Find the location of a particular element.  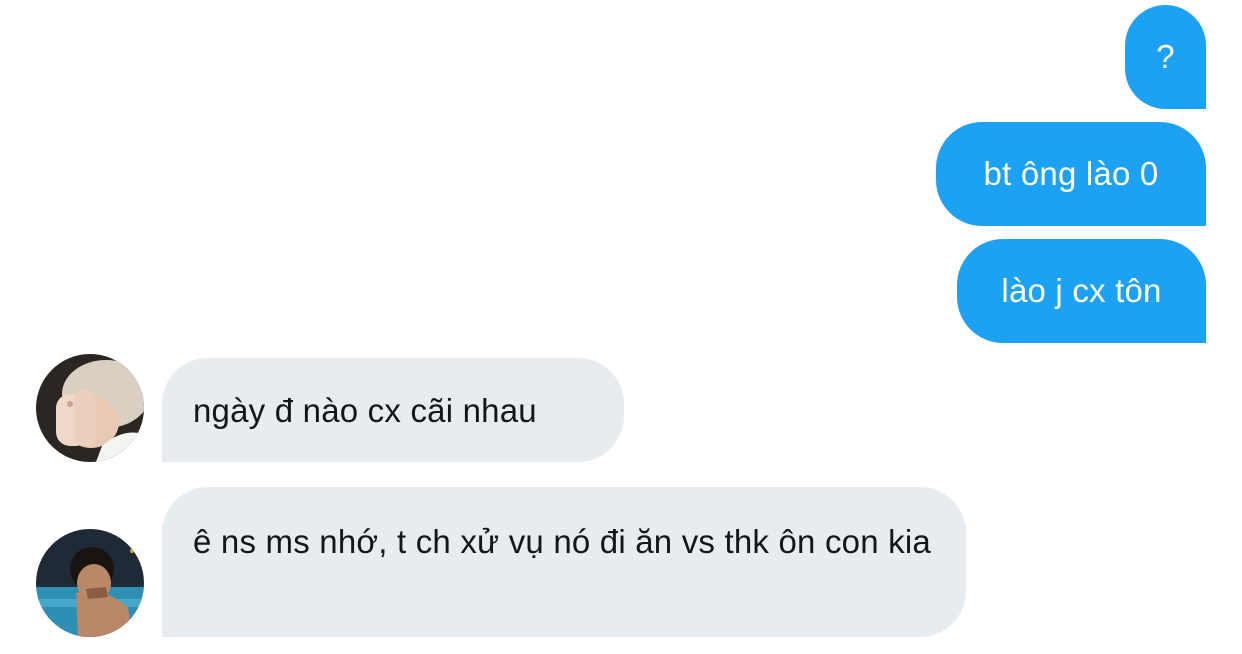

received-message-bubble: ngày đ nào cx cãi nhau is located at coordinates (393, 410).